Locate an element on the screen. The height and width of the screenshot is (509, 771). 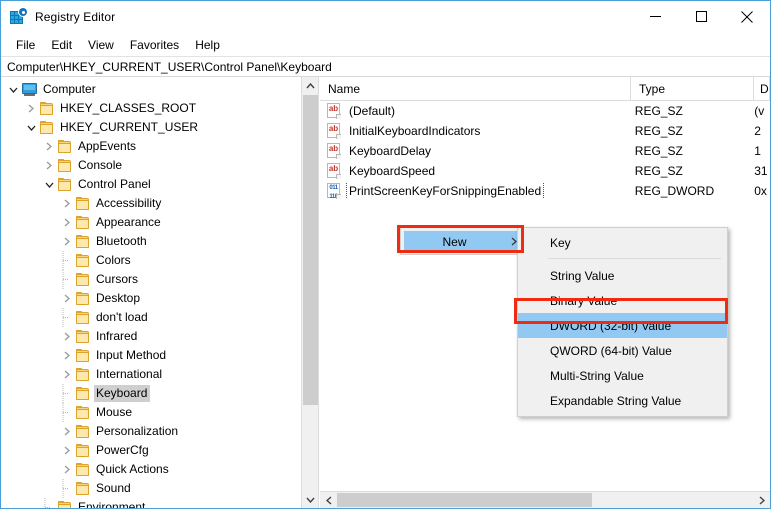
tree-scroll-down-button is located at coordinates (310, 499).